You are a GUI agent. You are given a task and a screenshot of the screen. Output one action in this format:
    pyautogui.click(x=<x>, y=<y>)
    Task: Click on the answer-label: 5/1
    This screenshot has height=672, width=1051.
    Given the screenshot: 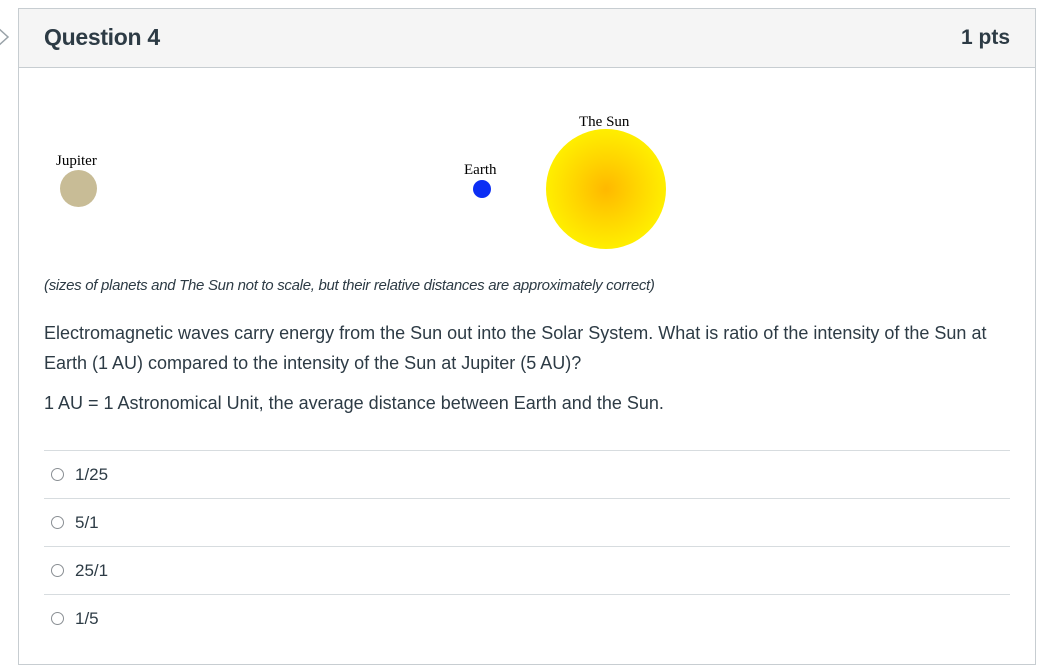 What is the action you would take?
    pyautogui.click(x=87, y=523)
    